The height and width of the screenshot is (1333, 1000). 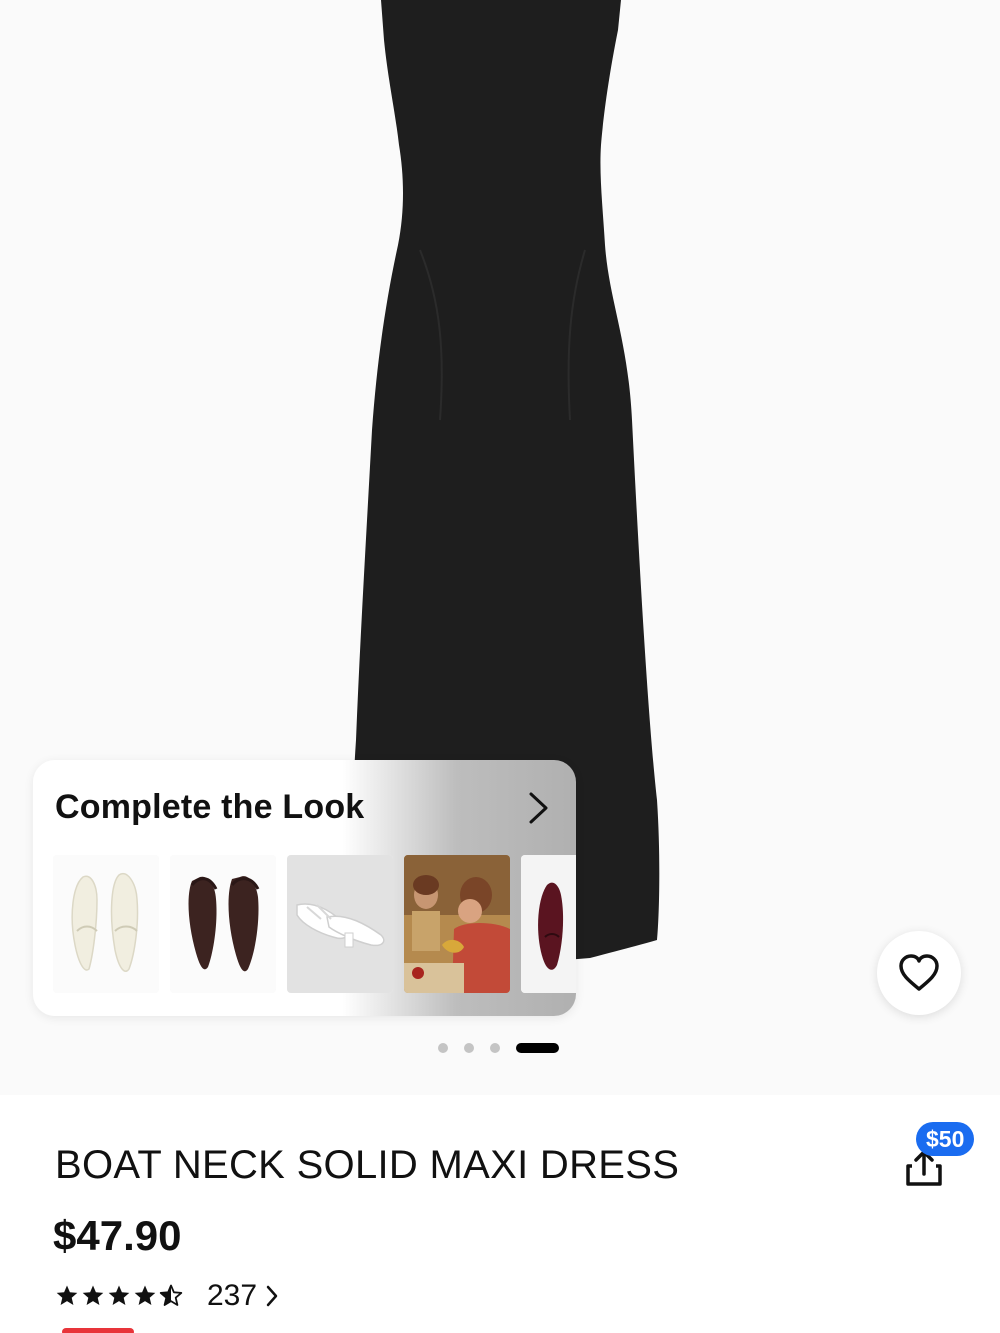 I want to click on rating-row: 237, so click(x=167, y=1296).